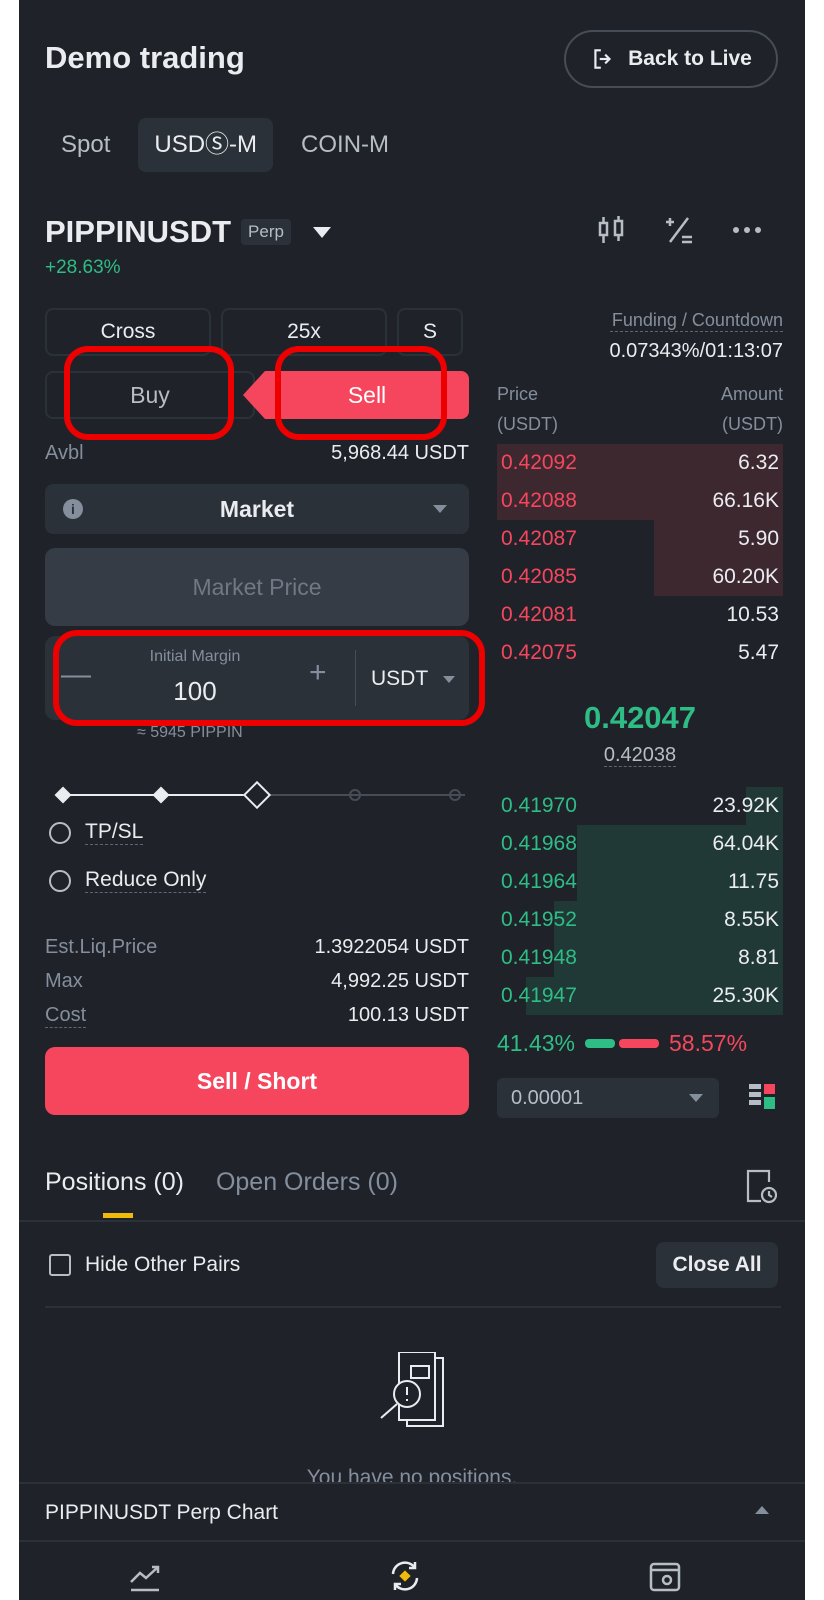  What do you see at coordinates (149, 393) in the screenshot?
I see `highlight-buy` at bounding box center [149, 393].